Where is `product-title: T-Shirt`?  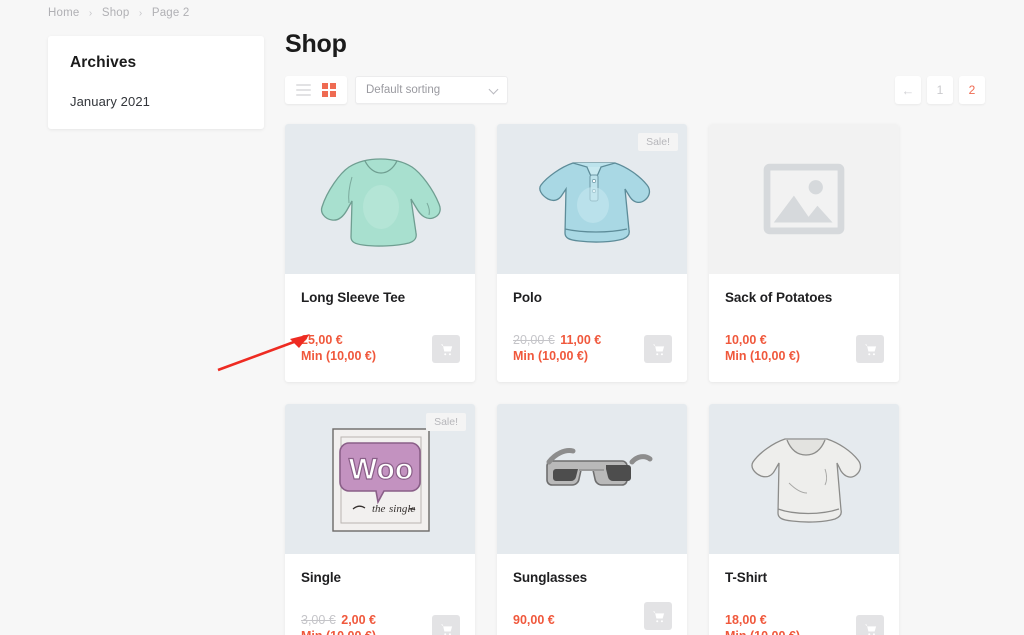
product-title: T-Shirt is located at coordinates (804, 577).